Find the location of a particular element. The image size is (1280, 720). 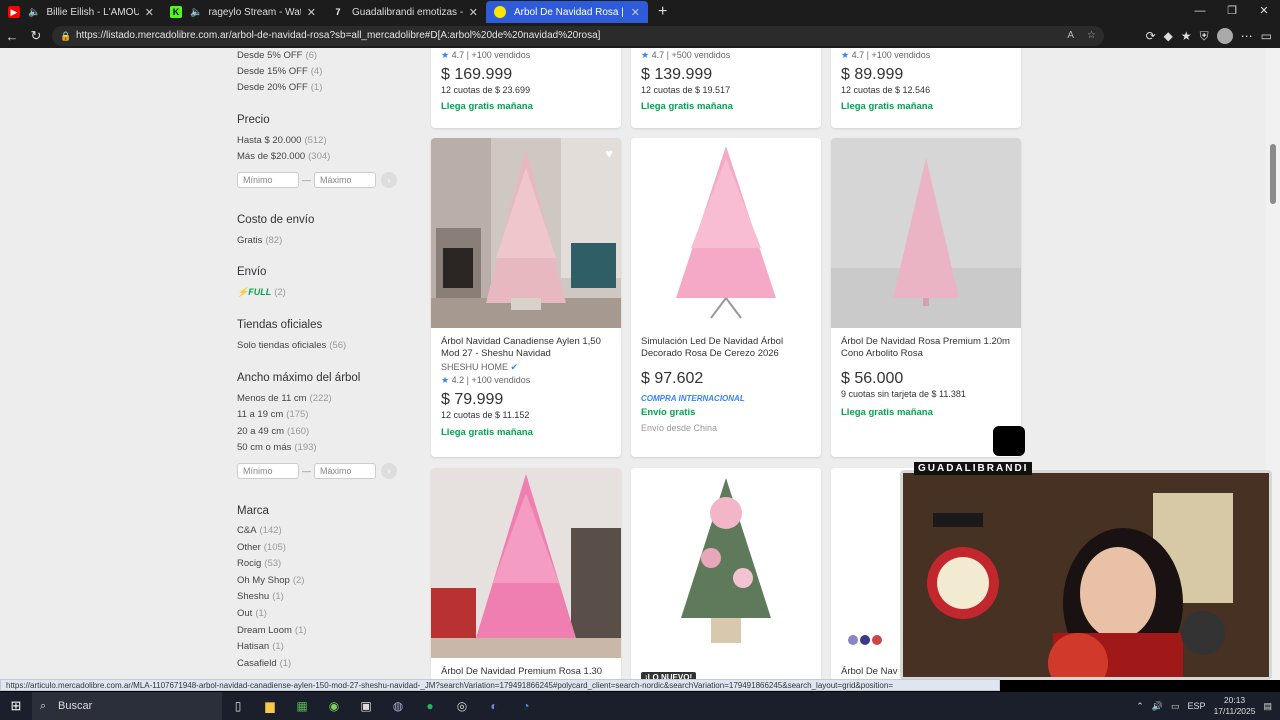

shipping-cost-heading: Costo de envío is located at coordinates (276, 220).